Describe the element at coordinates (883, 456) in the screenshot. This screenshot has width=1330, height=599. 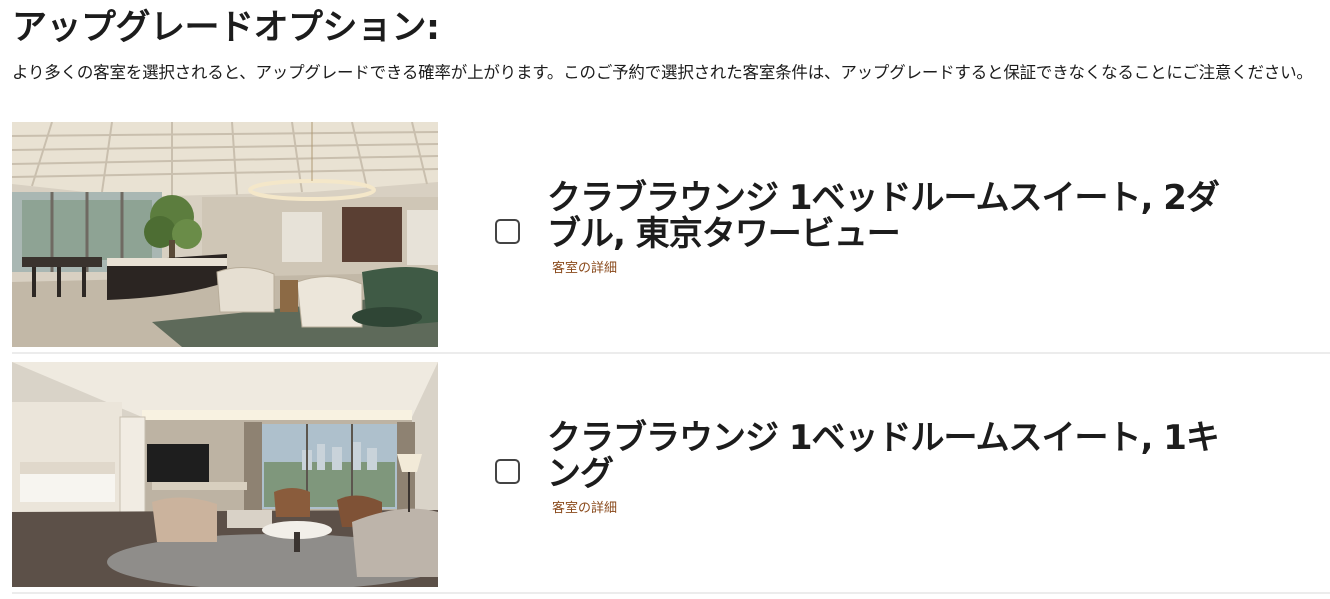
I see `room-2-name: クラブラウンジ 1ベッドルームスイート, 1キング` at that location.